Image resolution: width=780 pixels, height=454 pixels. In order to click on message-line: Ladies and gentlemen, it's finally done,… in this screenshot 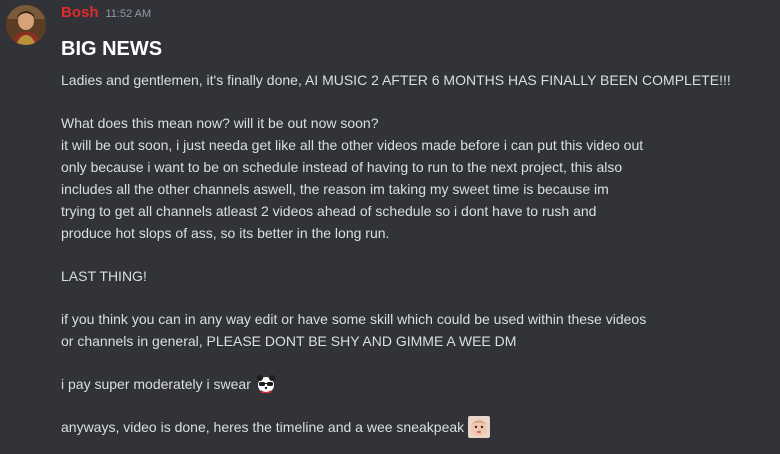, I will do `click(396, 80)`.